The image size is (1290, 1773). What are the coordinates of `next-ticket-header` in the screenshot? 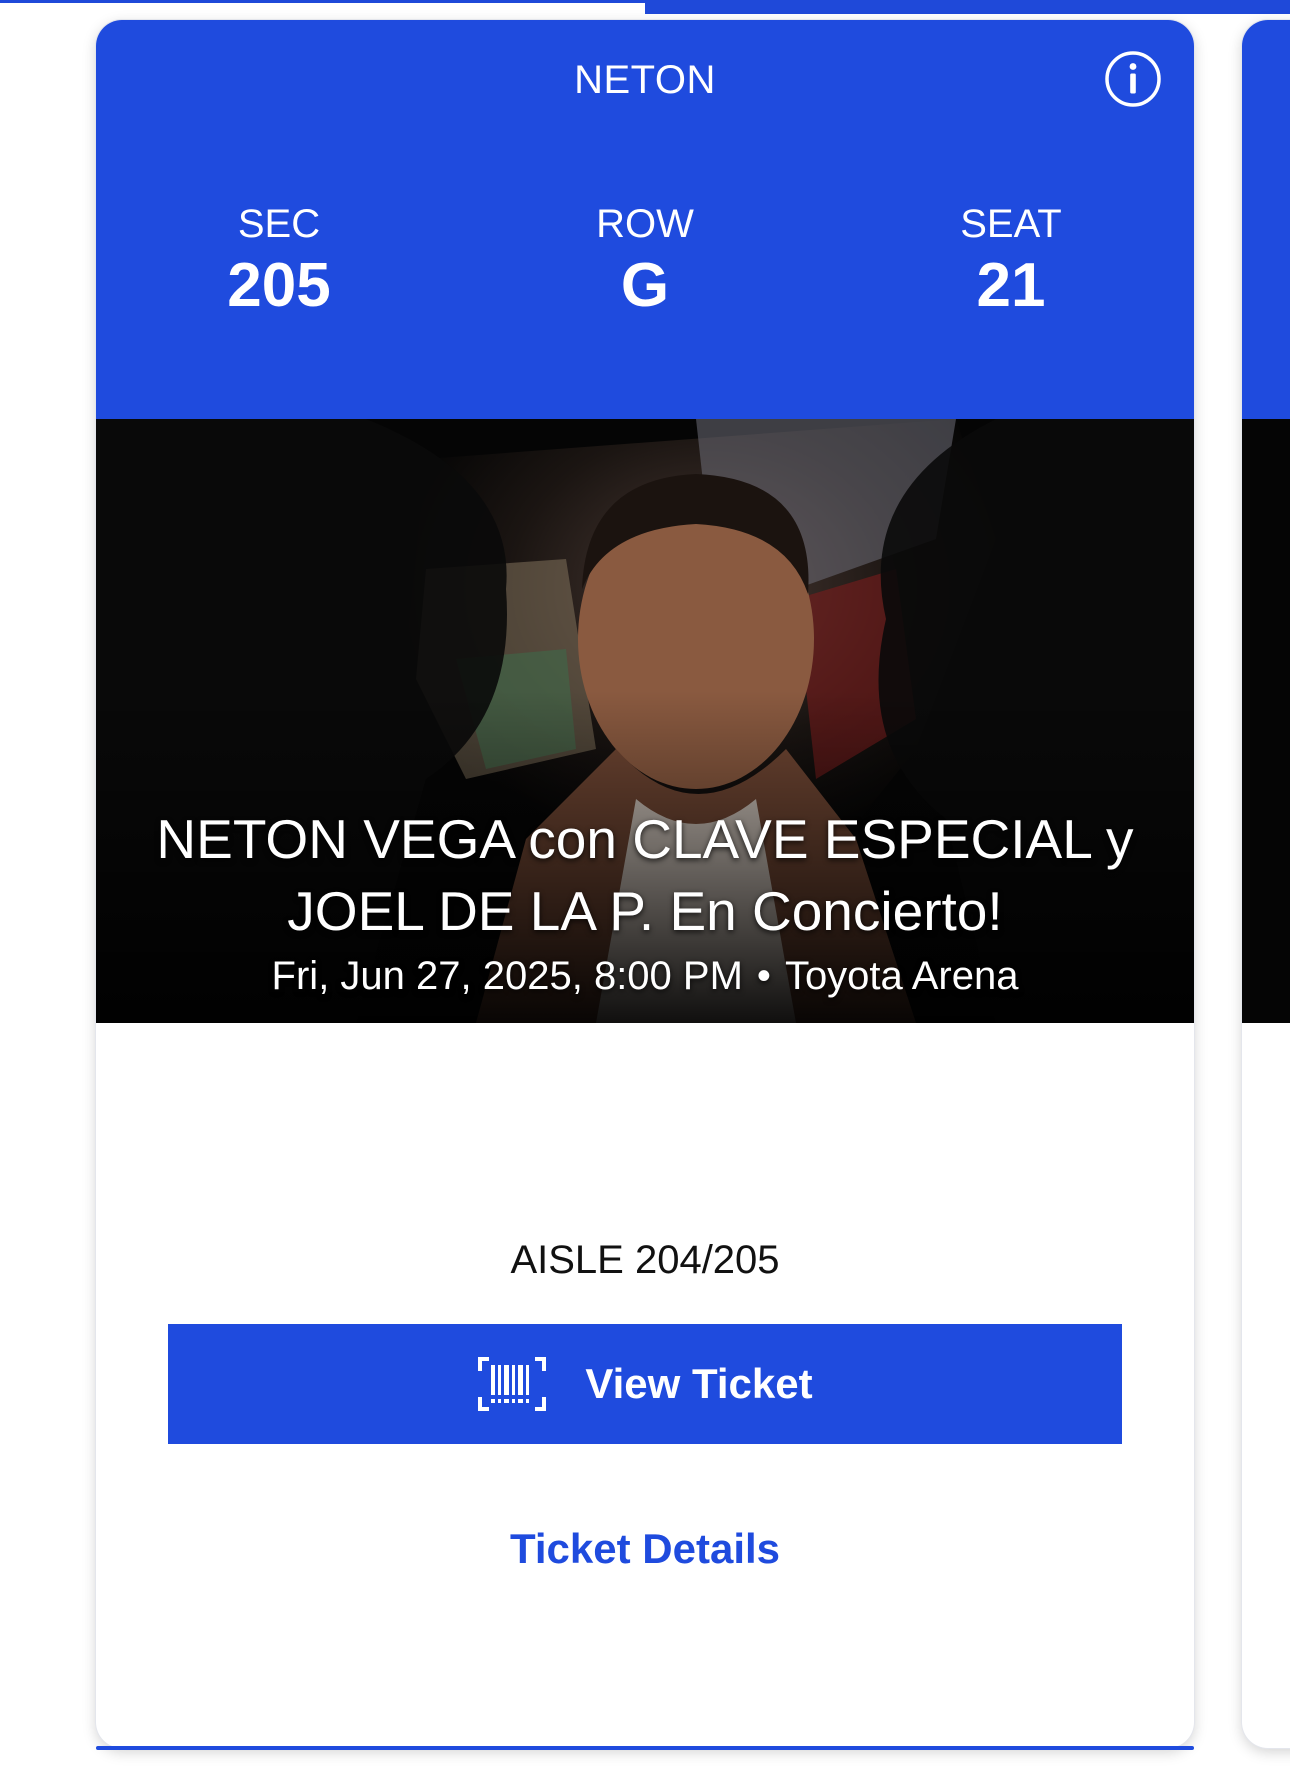 It's located at (1266, 219).